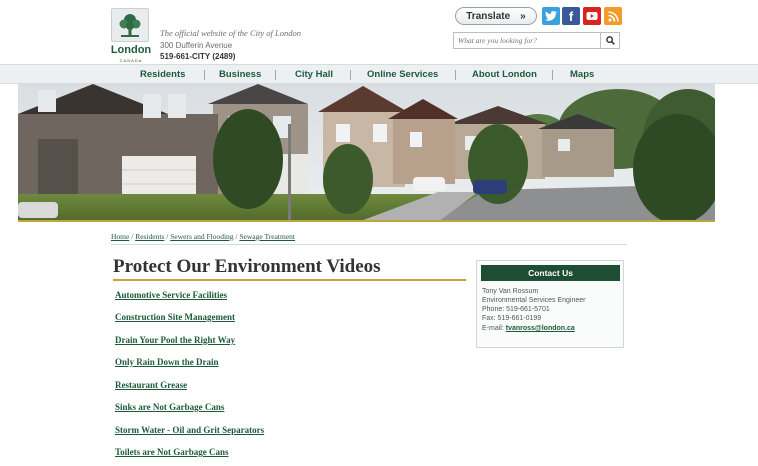  What do you see at coordinates (247, 266) in the screenshot?
I see `page-title: Protect Our Environment Videos` at bounding box center [247, 266].